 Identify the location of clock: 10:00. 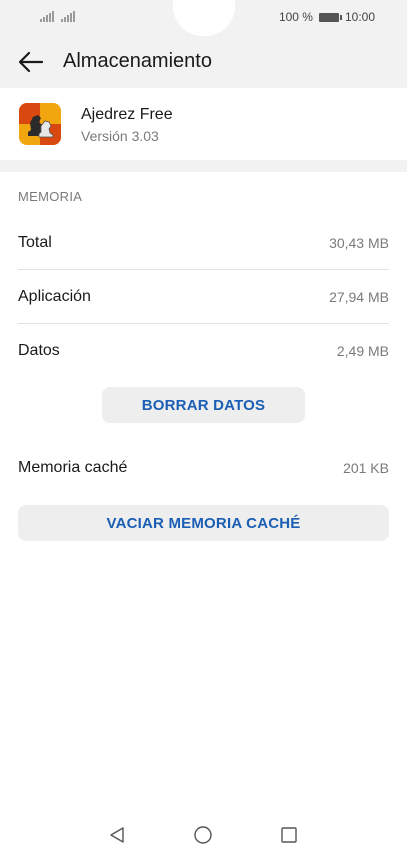
(359, 17).